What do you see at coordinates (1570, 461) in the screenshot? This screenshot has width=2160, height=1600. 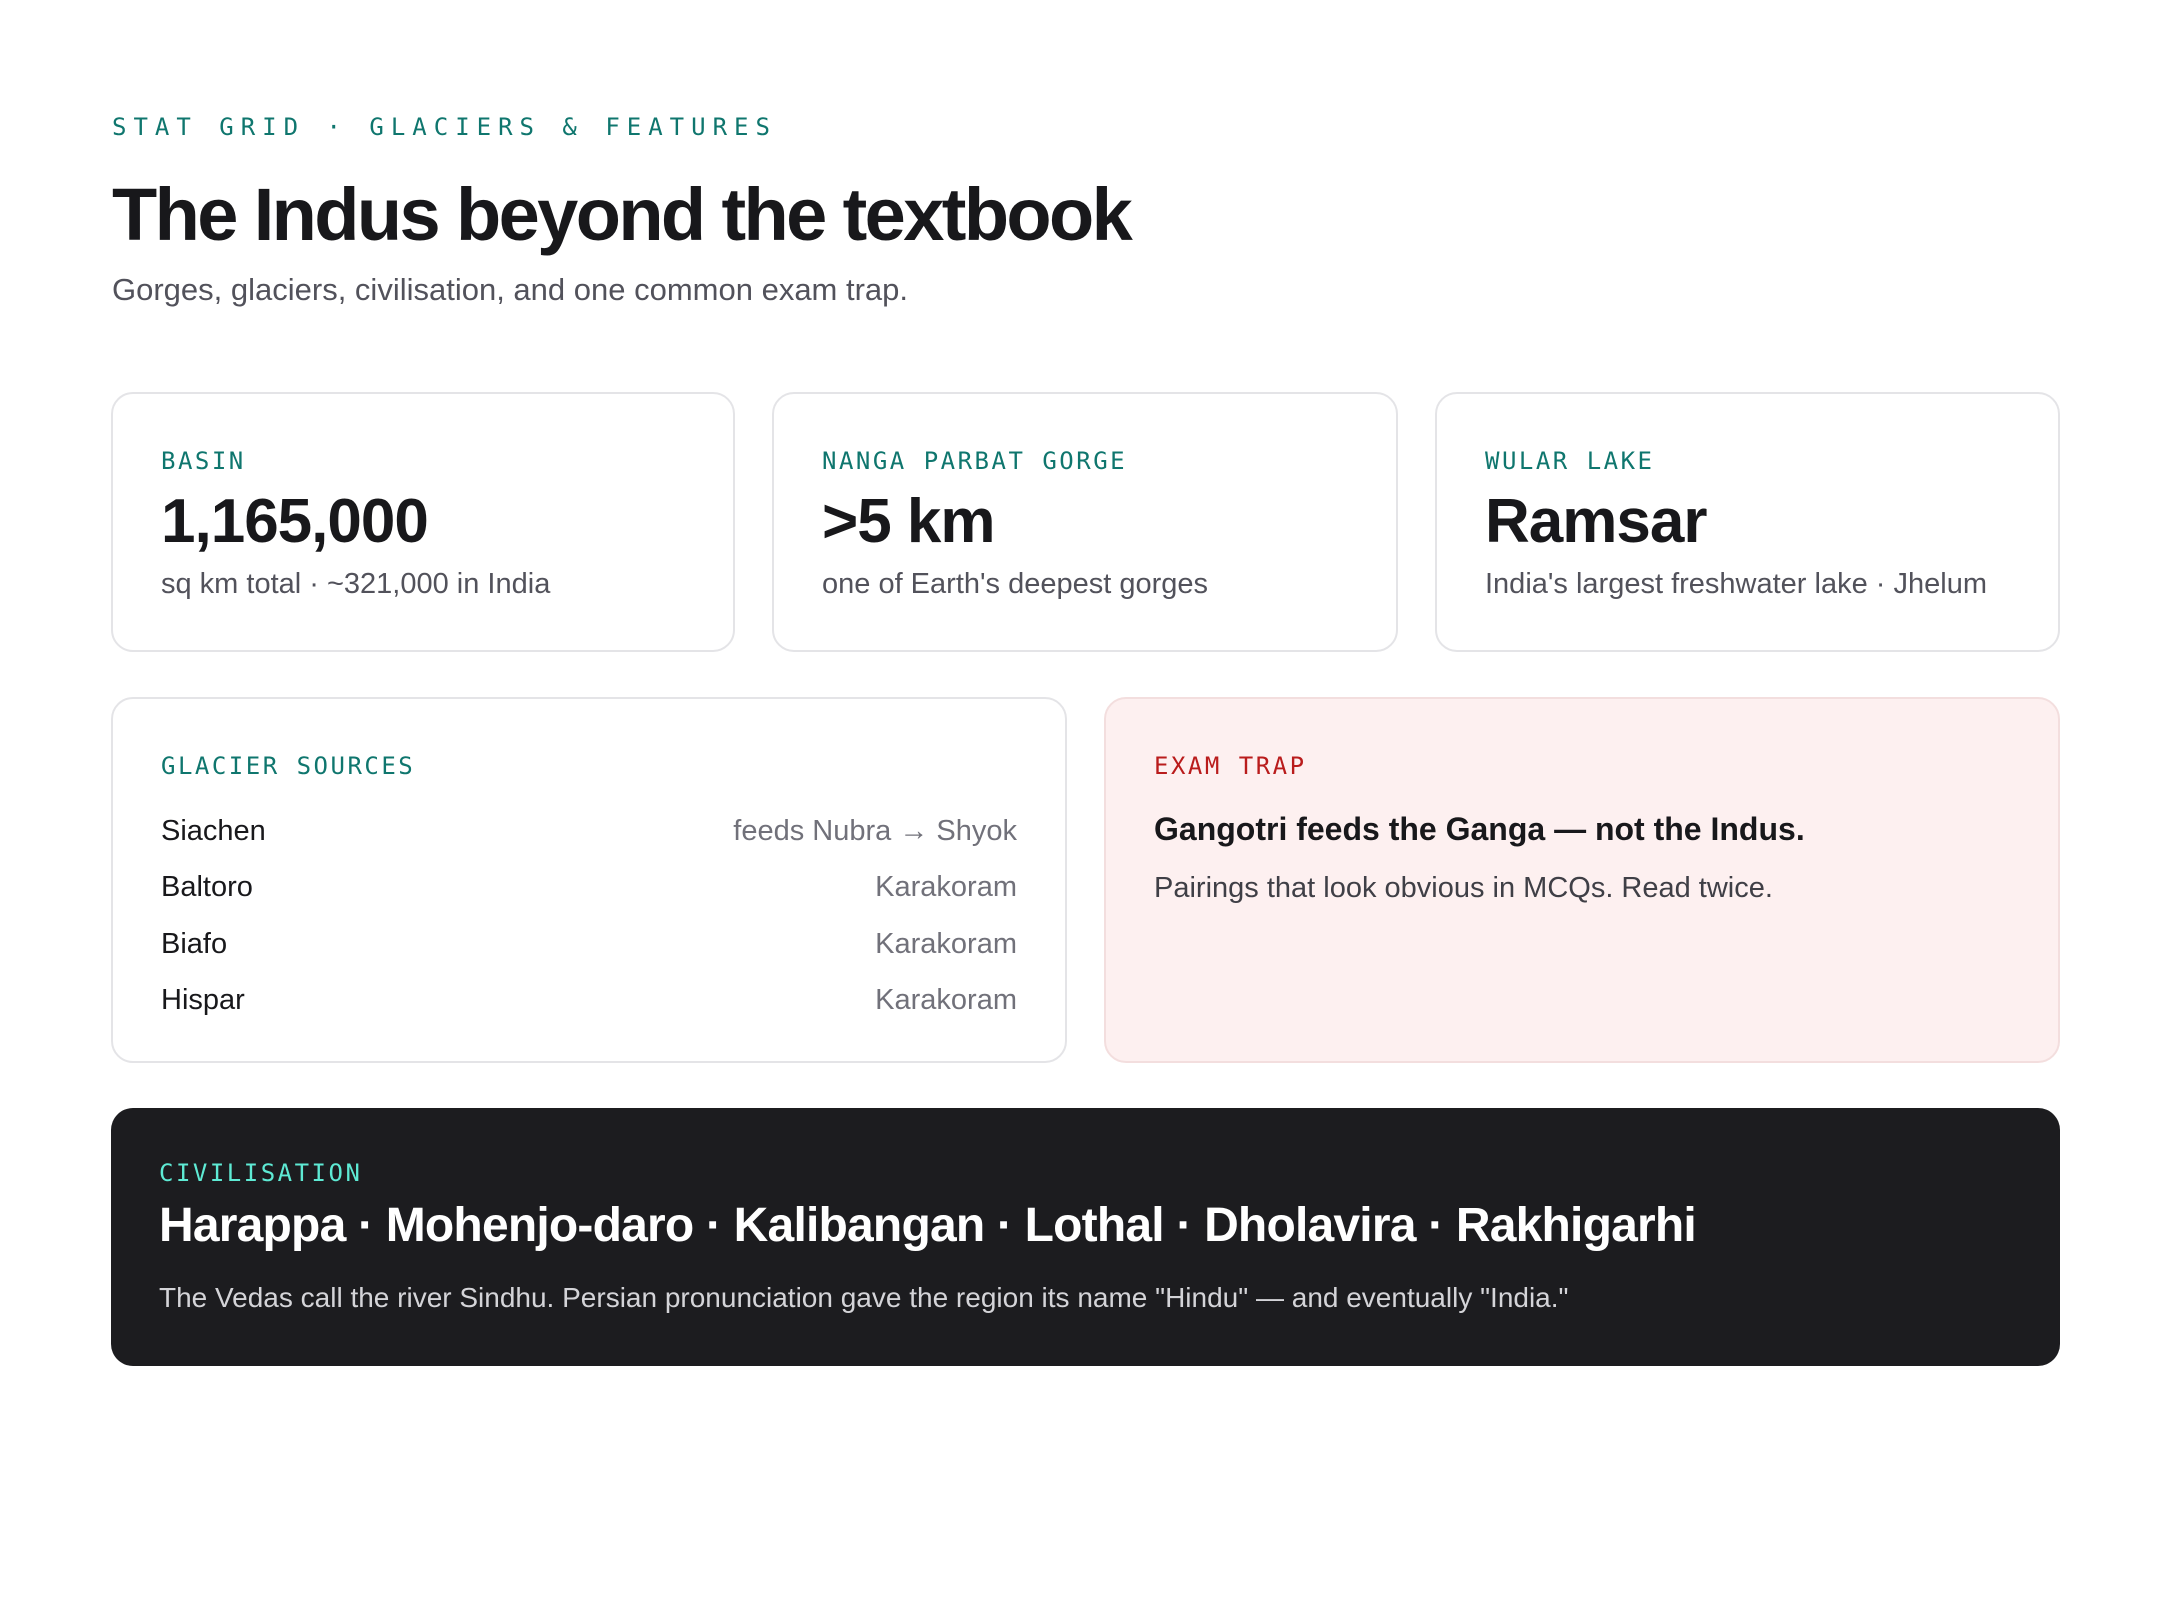 I see `stat-label: WULAR LAKE` at bounding box center [1570, 461].